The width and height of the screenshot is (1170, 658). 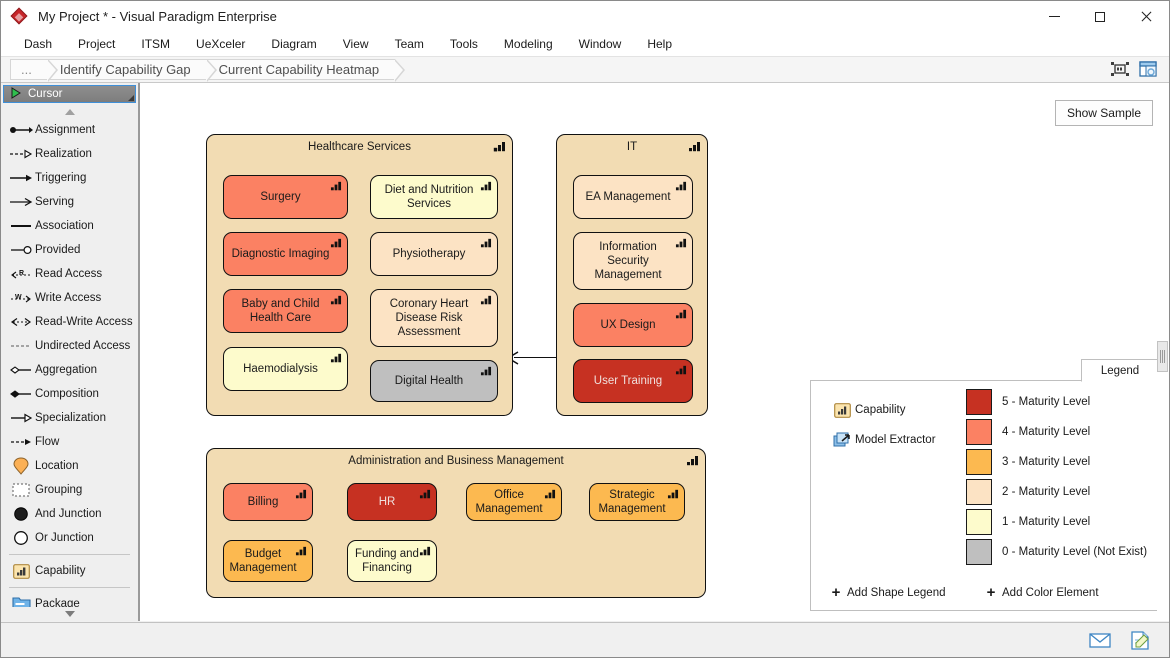 I want to click on legend-shape-item-capability: Capability, so click(x=882, y=410).